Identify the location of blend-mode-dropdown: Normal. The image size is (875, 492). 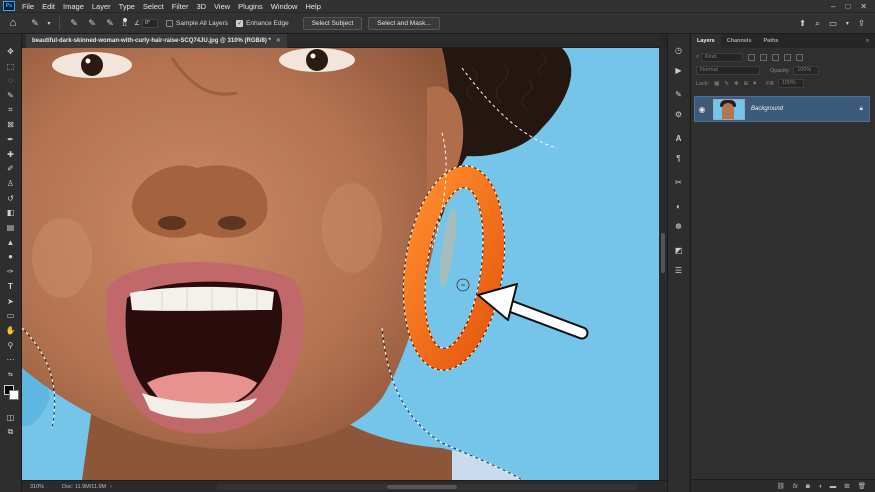
(728, 70).